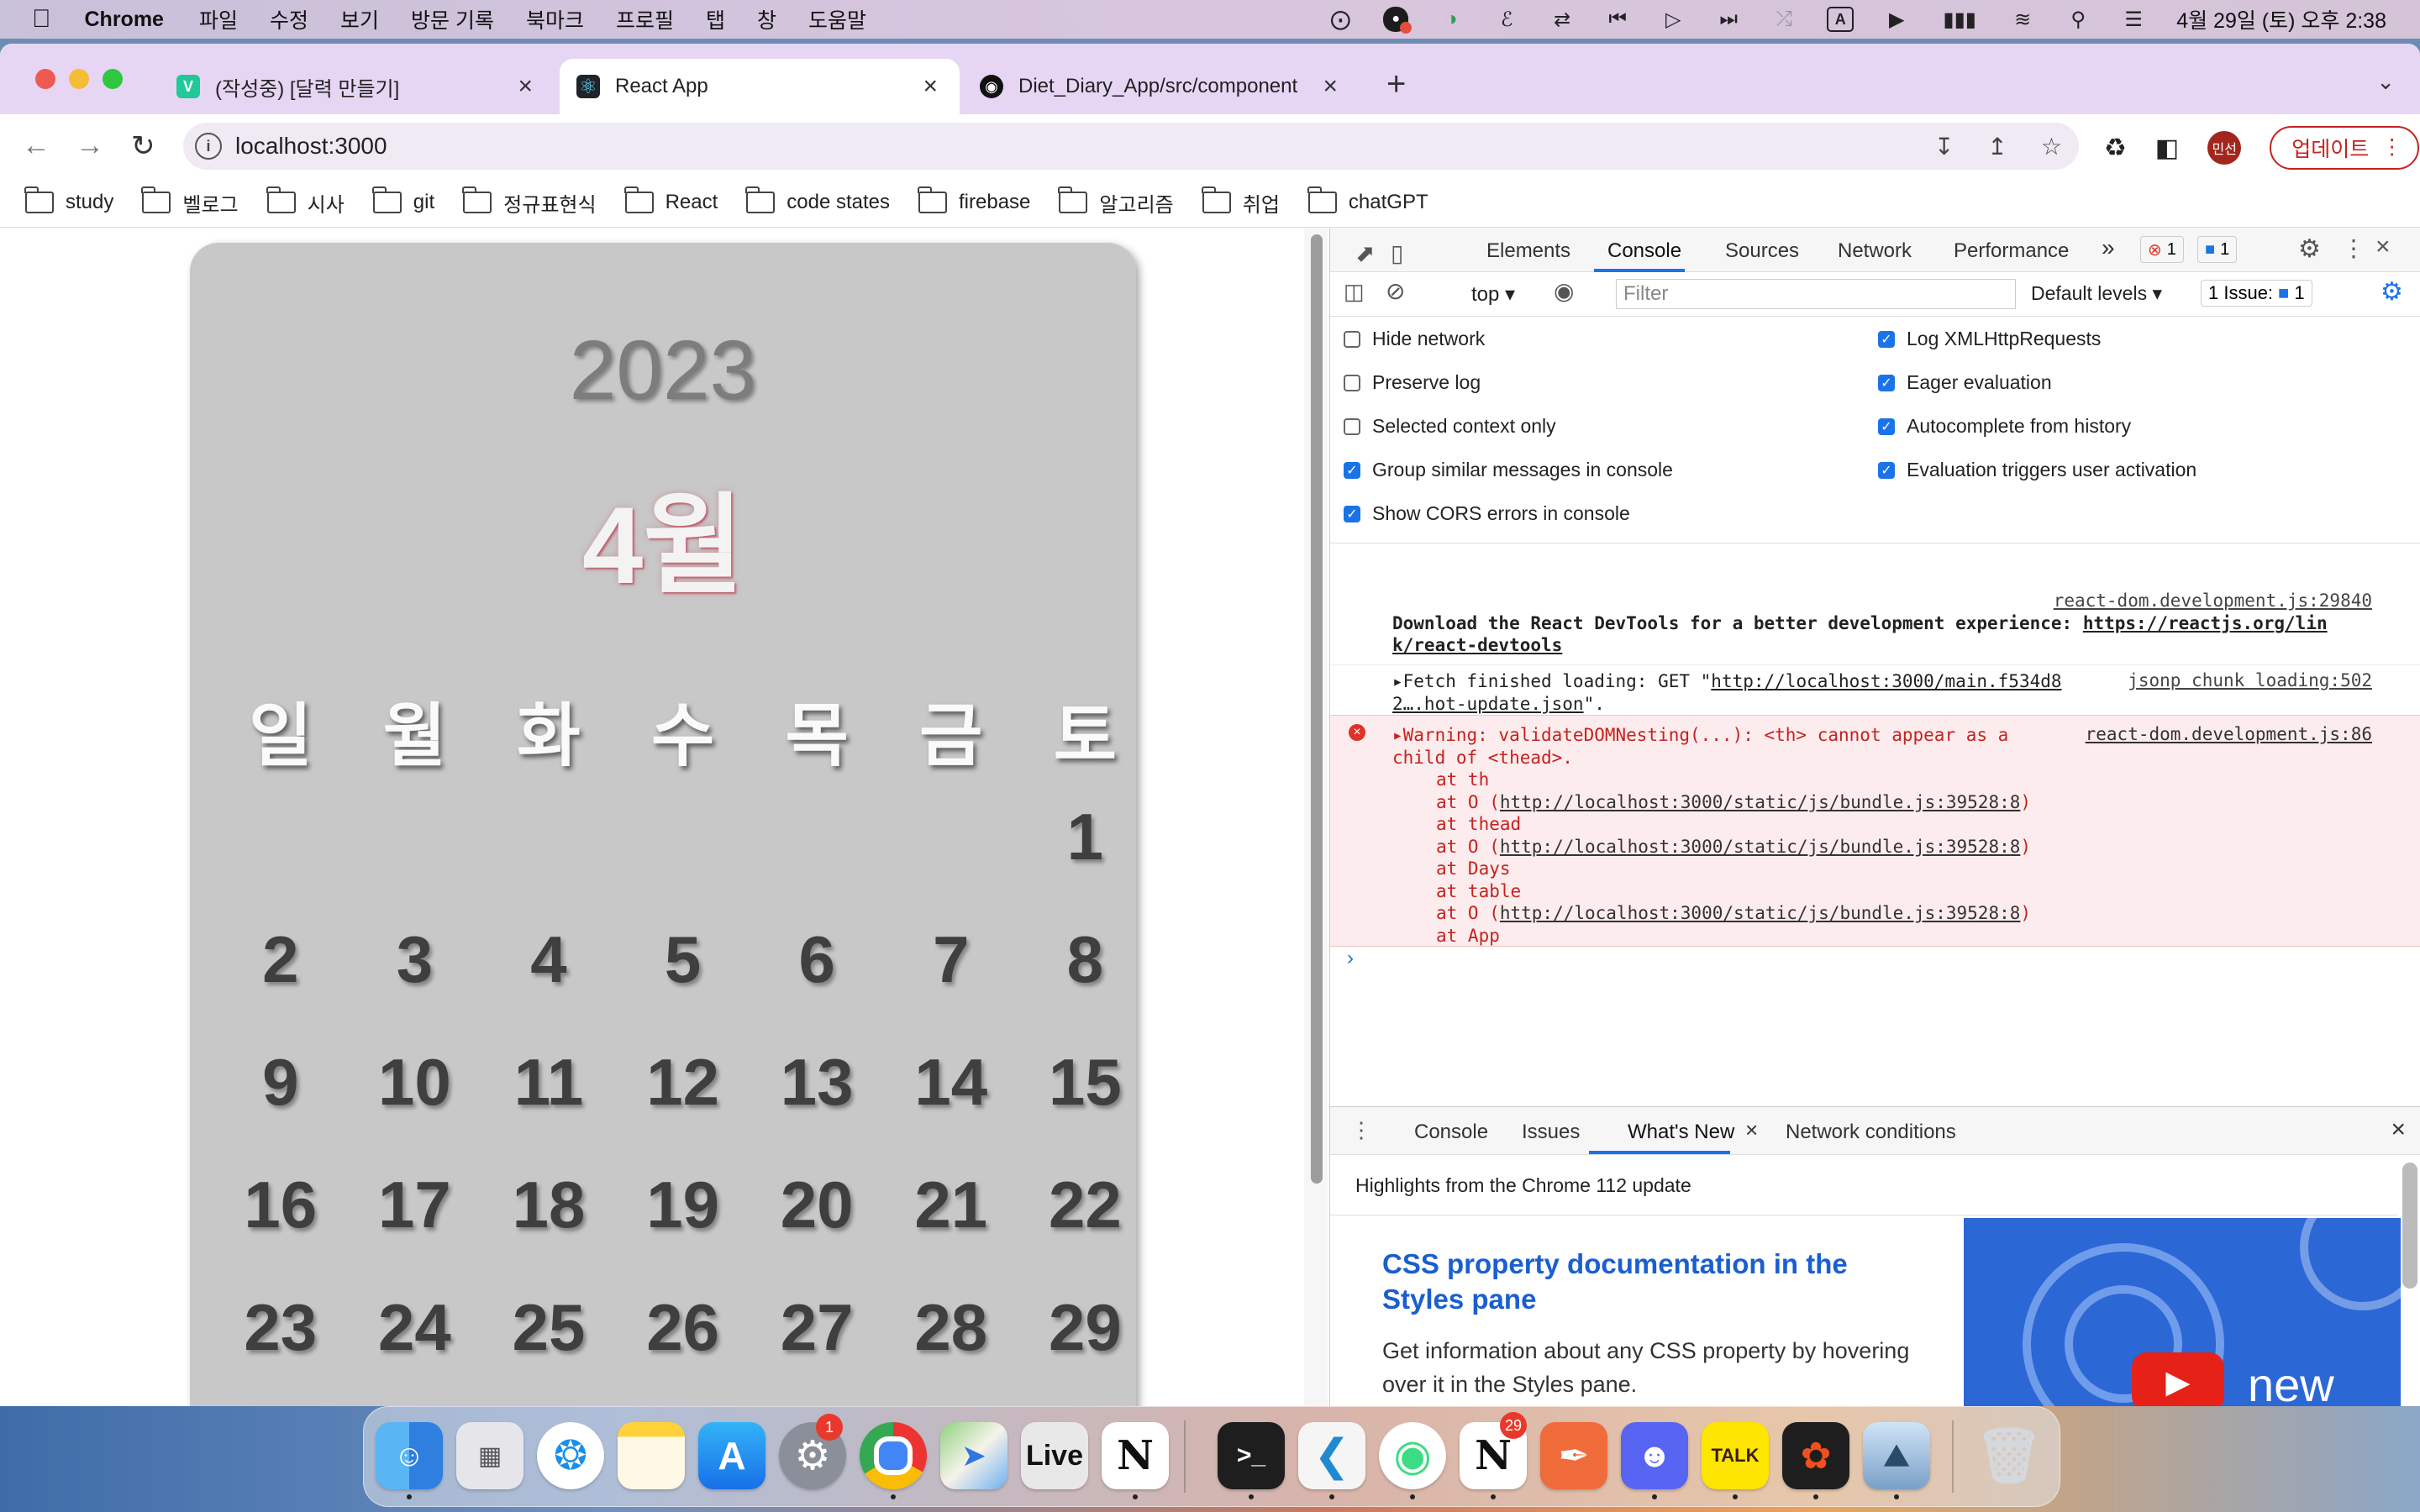  What do you see at coordinates (2256, 293) in the screenshot?
I see `issues-badge: 1 Issue: ■ 1` at bounding box center [2256, 293].